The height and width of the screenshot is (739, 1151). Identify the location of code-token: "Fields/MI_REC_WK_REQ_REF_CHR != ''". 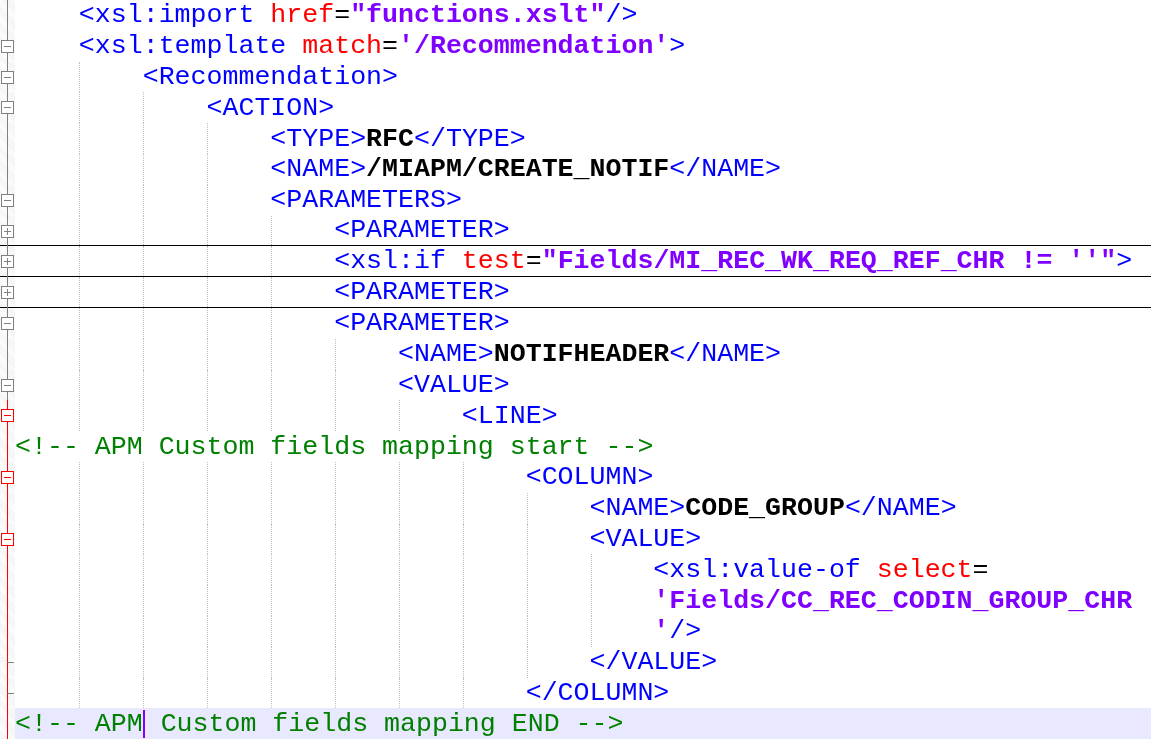
(829, 261).